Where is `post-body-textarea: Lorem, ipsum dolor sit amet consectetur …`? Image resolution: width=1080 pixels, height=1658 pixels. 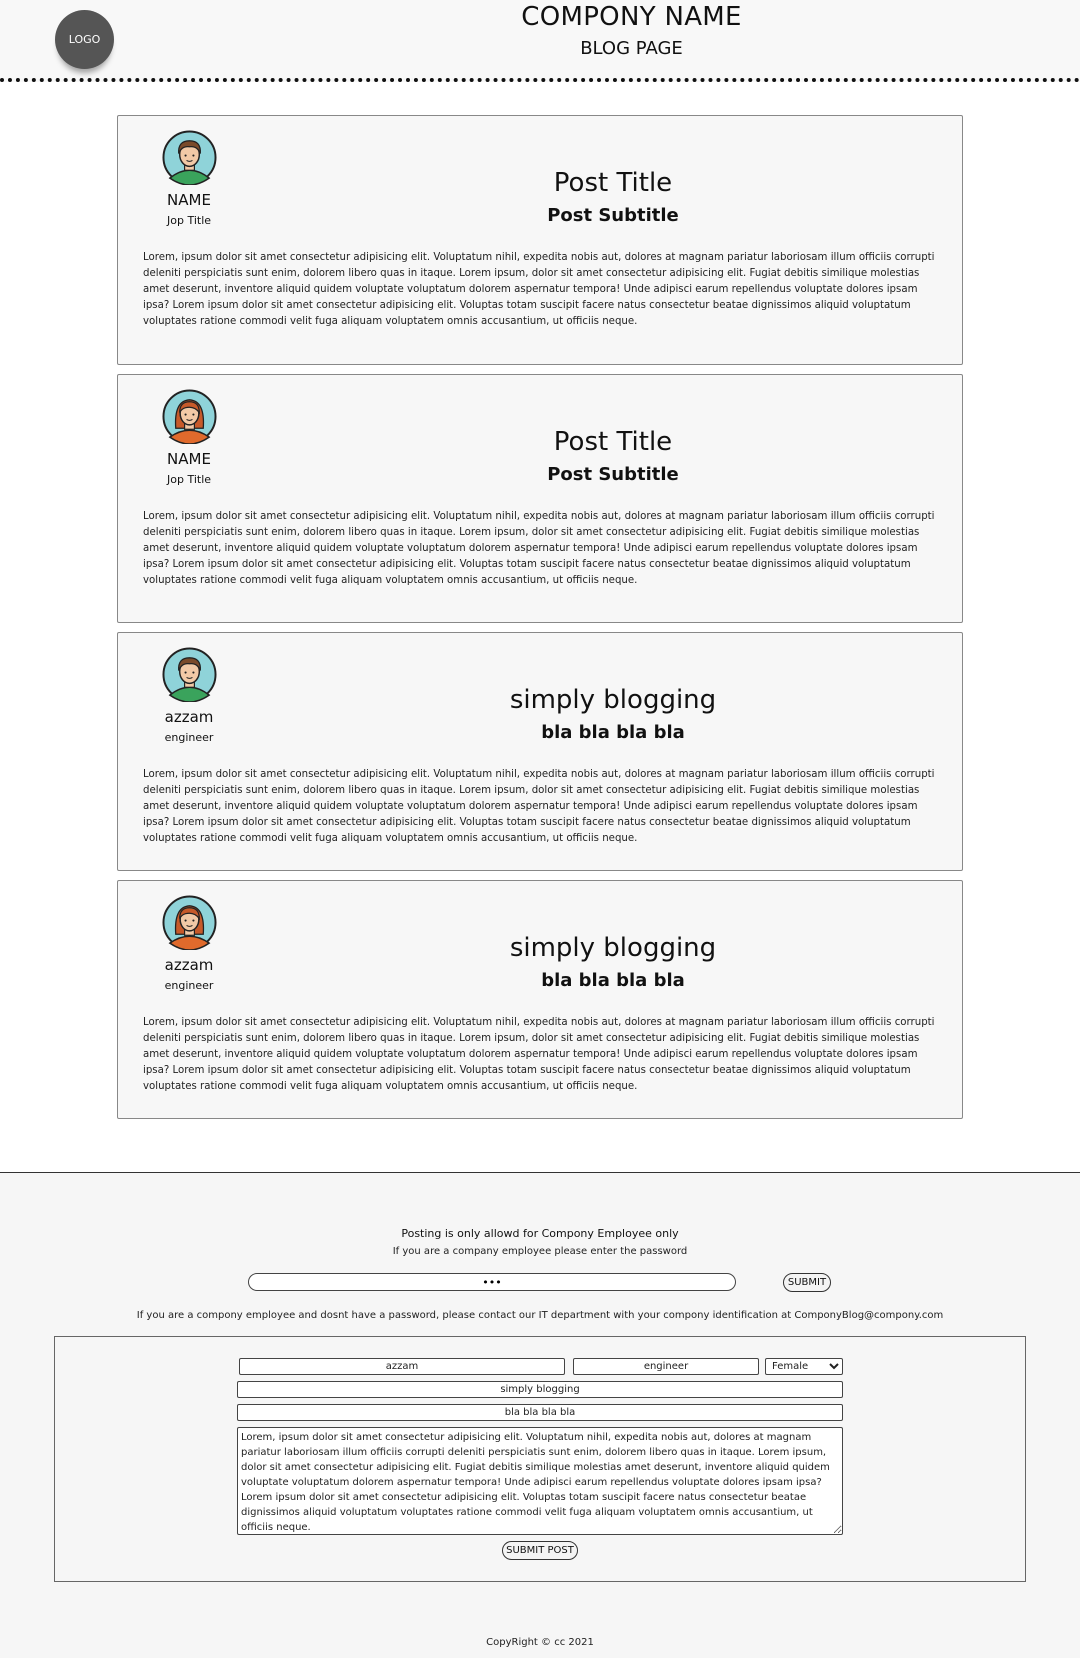 post-body-textarea: Lorem, ipsum dolor sit amet consectetur … is located at coordinates (540, 1481).